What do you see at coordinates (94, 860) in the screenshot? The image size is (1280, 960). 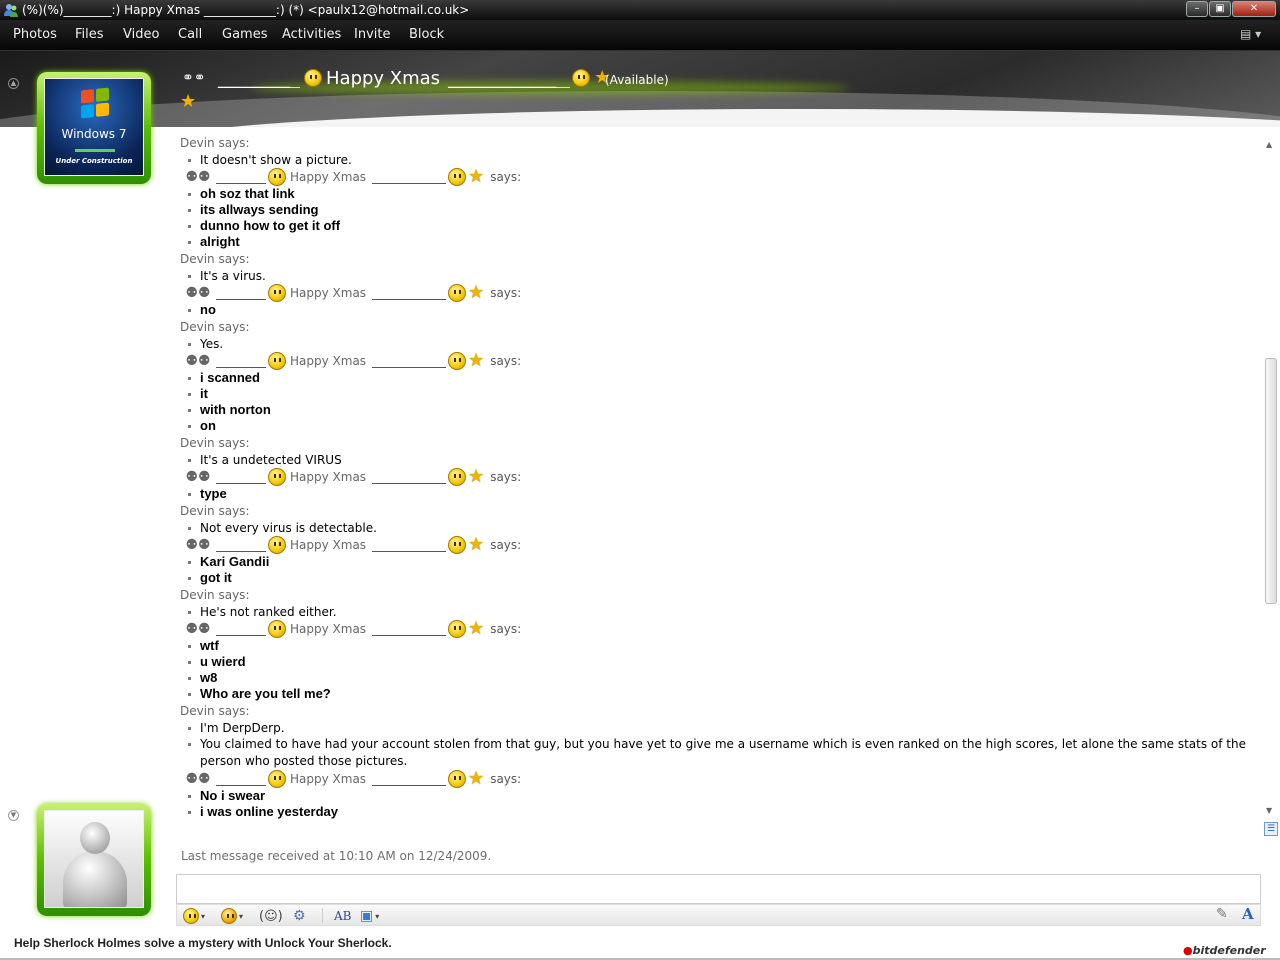 I see `contact-display-picture` at bounding box center [94, 860].